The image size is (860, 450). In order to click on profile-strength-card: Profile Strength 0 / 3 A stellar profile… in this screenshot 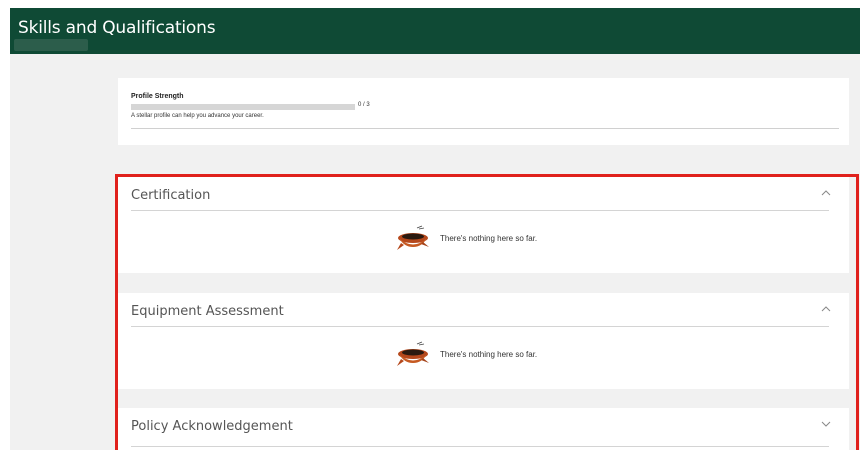, I will do `click(483, 111)`.